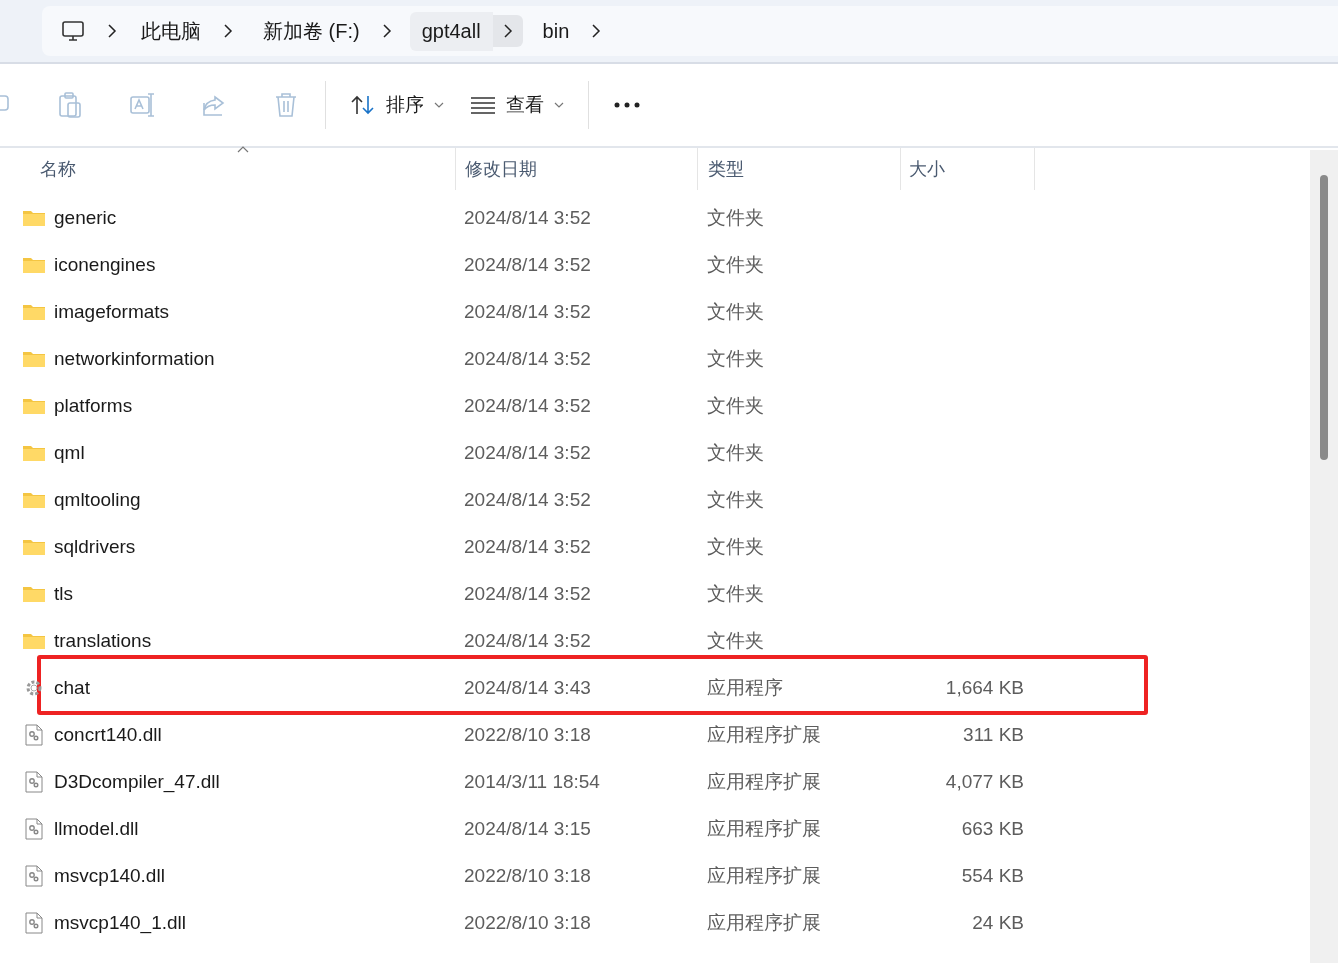 The width and height of the screenshot is (1338, 963). Describe the element at coordinates (109, 875) in the screenshot. I see `file-name: msvcp140.dll` at that location.